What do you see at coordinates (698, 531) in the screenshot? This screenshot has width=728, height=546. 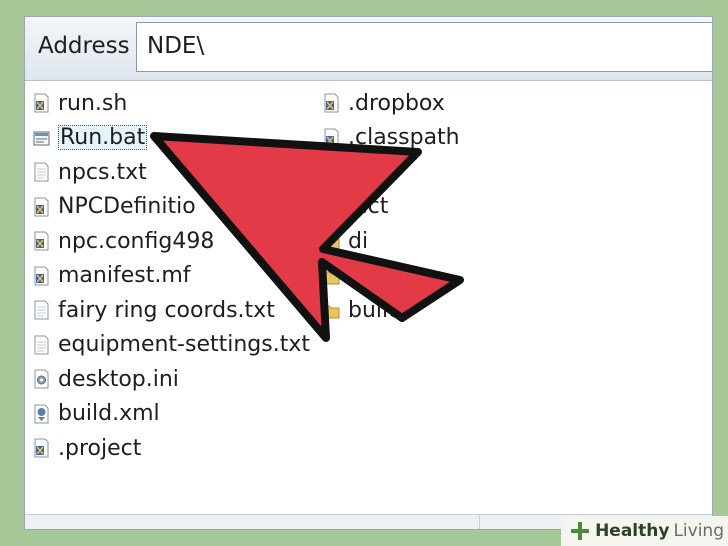 I see `watermark-tag: Living` at bounding box center [698, 531].